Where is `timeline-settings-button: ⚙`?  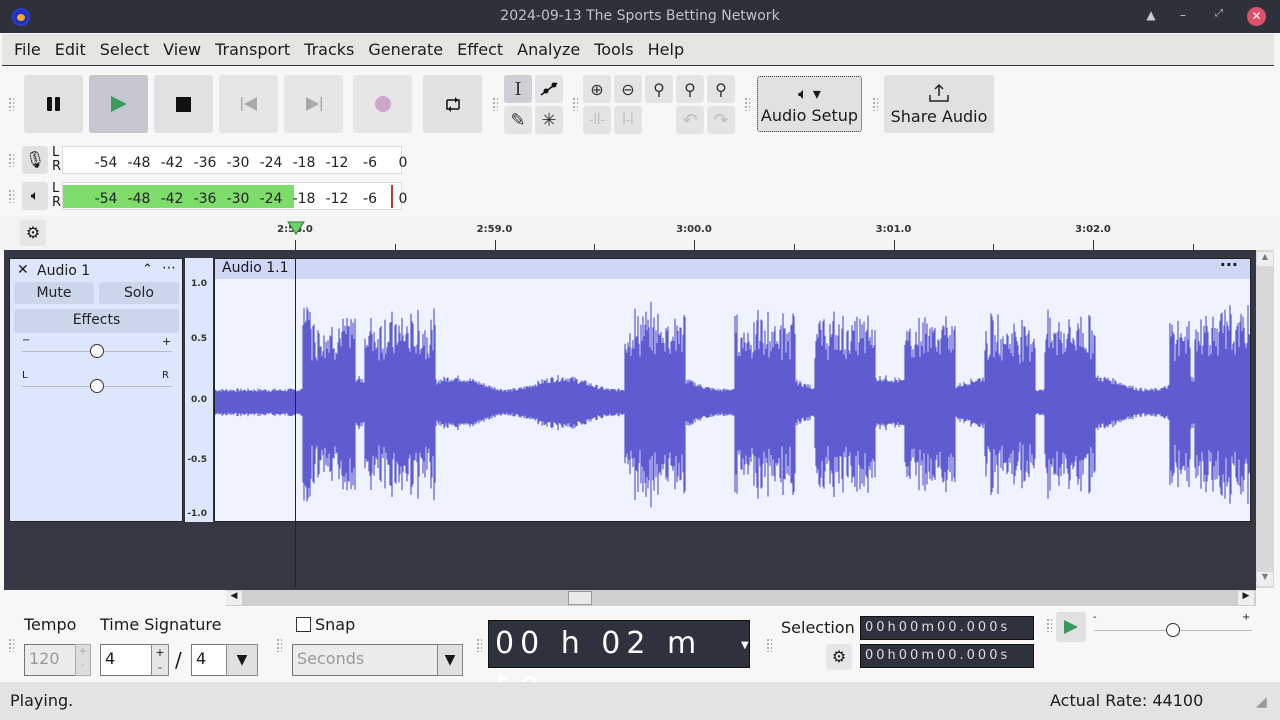 timeline-settings-button: ⚙ is located at coordinates (33, 233).